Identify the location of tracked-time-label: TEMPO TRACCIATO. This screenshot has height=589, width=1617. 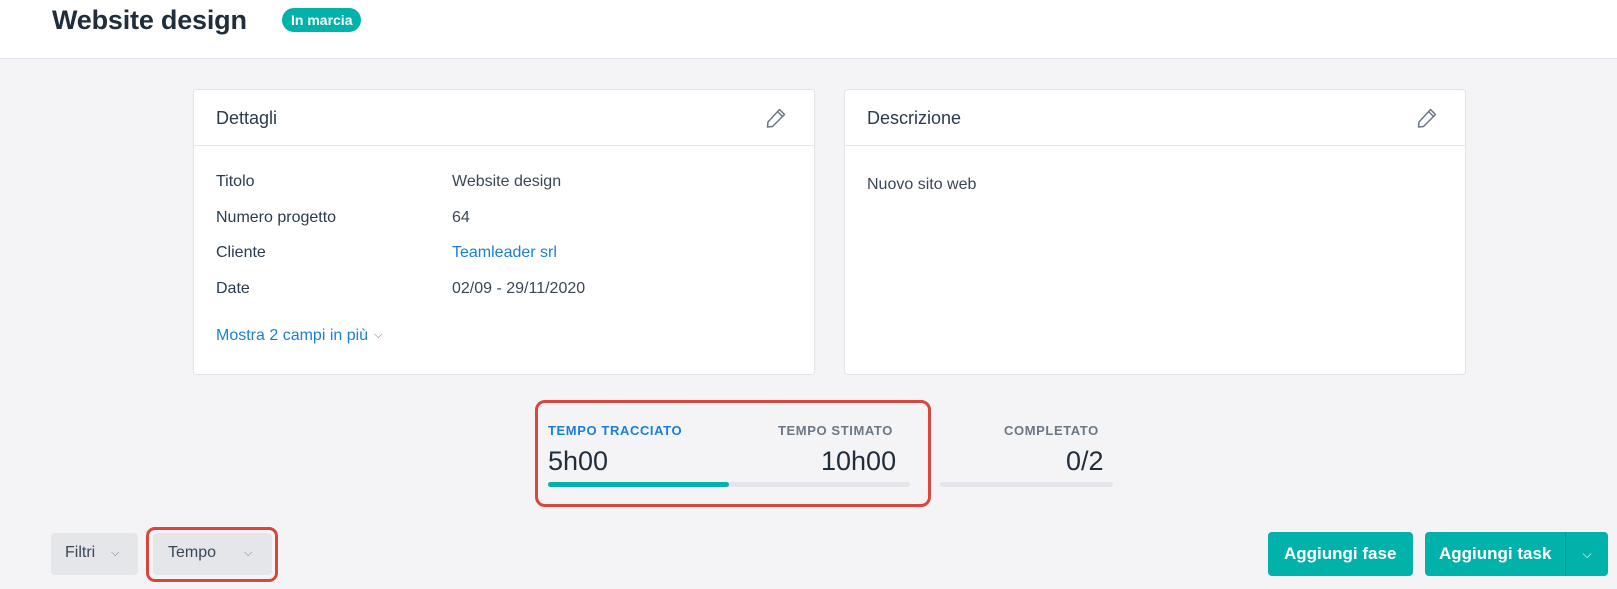
(615, 430).